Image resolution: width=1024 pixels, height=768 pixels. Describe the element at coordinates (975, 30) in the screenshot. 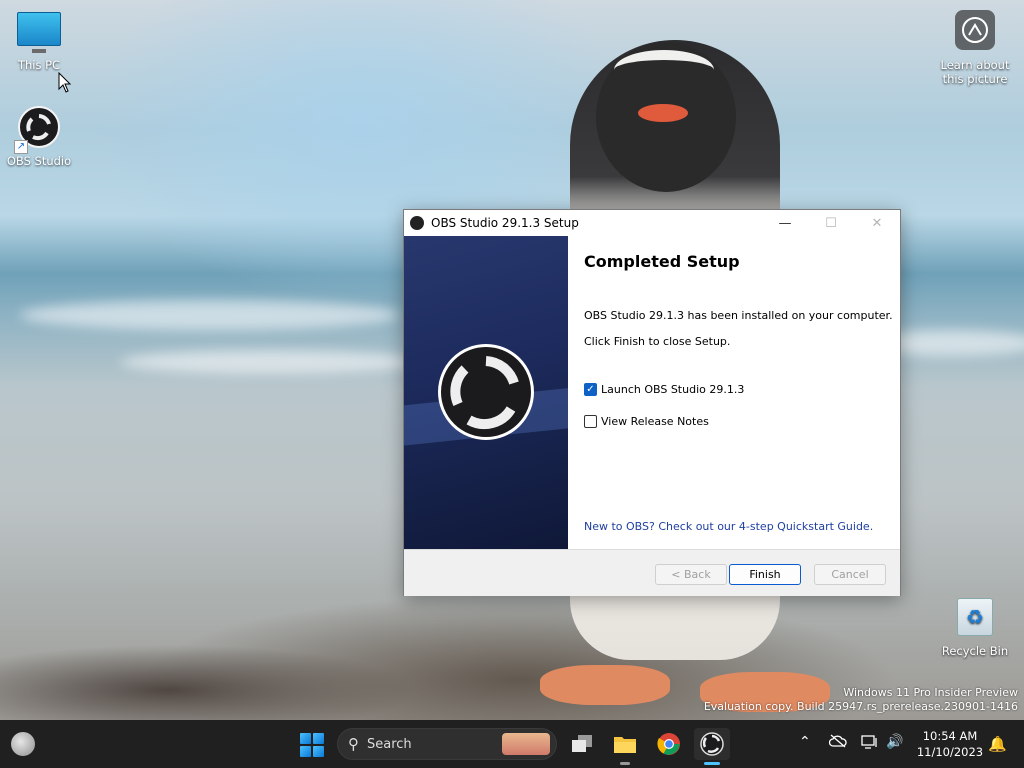

I see `camera-lens-icon` at that location.